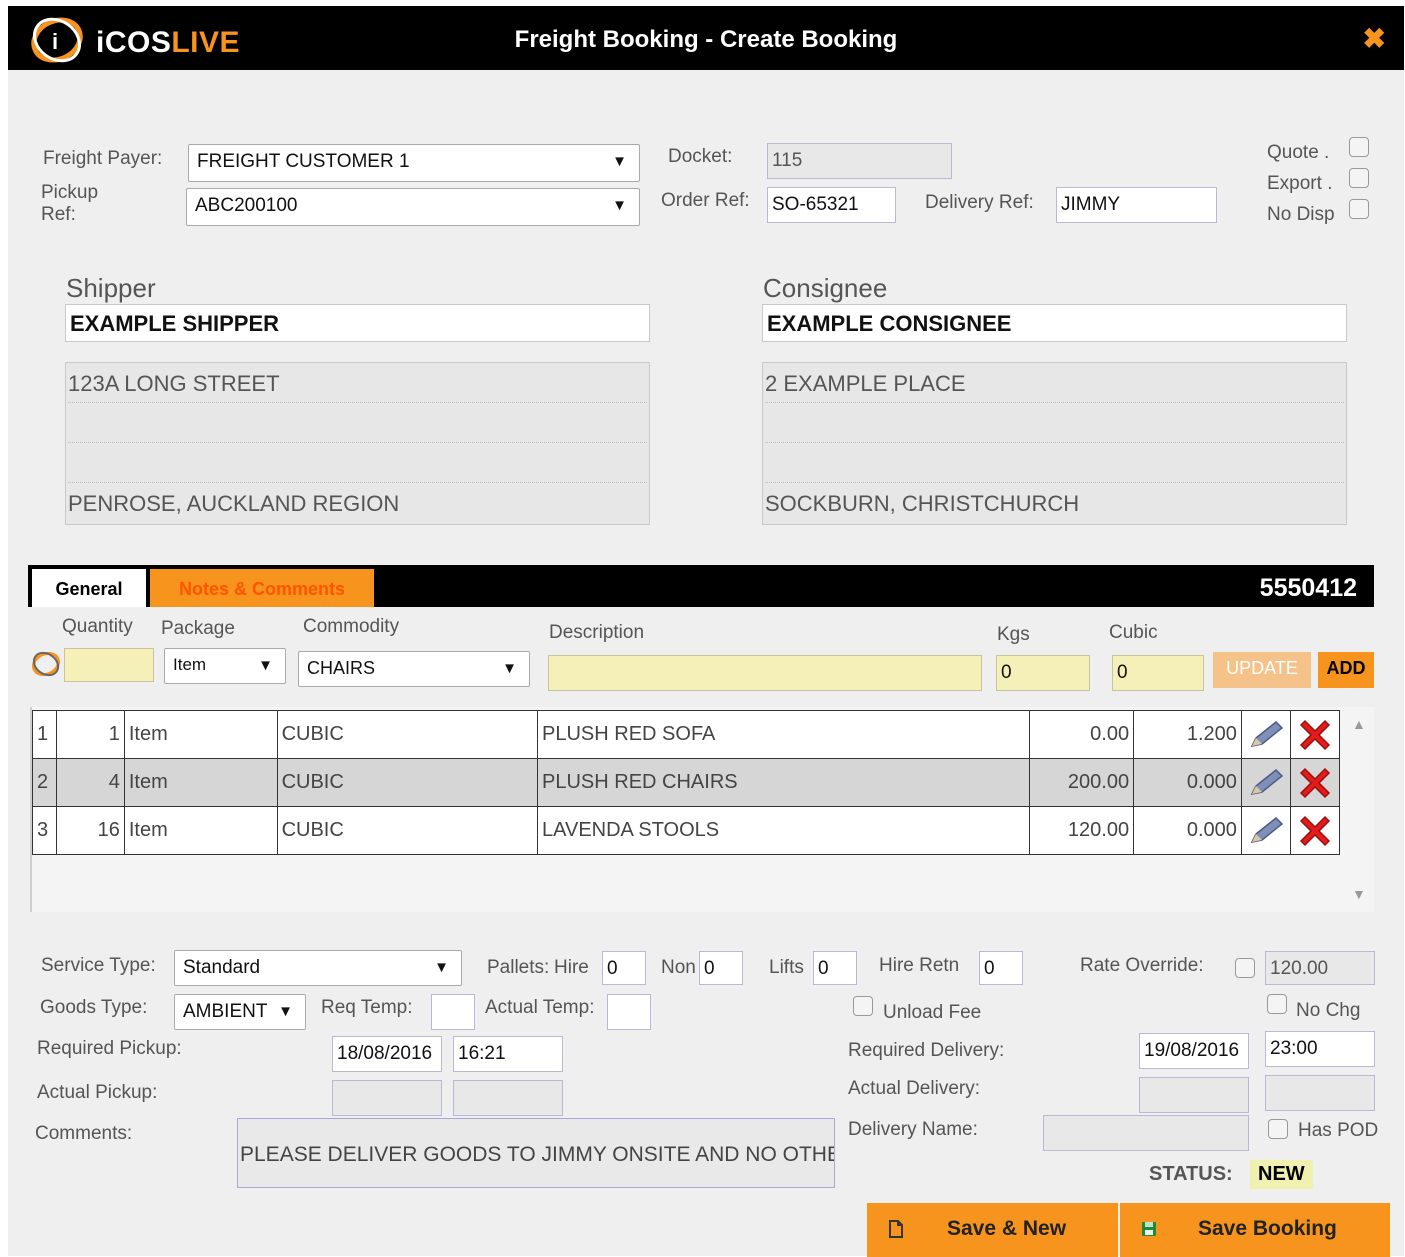 The image size is (1405, 1257). Describe the element at coordinates (109, 665) in the screenshot. I see `quantity-input` at that location.